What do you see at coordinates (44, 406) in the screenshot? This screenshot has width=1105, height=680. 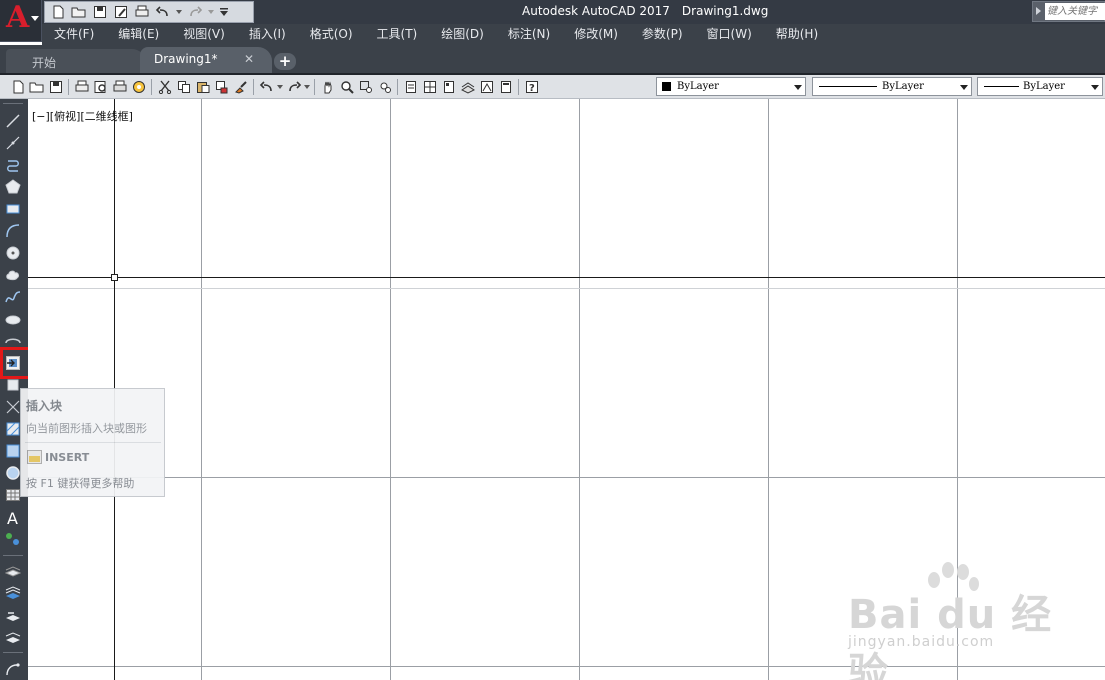 I see `tooltip-title: 插入块` at bounding box center [44, 406].